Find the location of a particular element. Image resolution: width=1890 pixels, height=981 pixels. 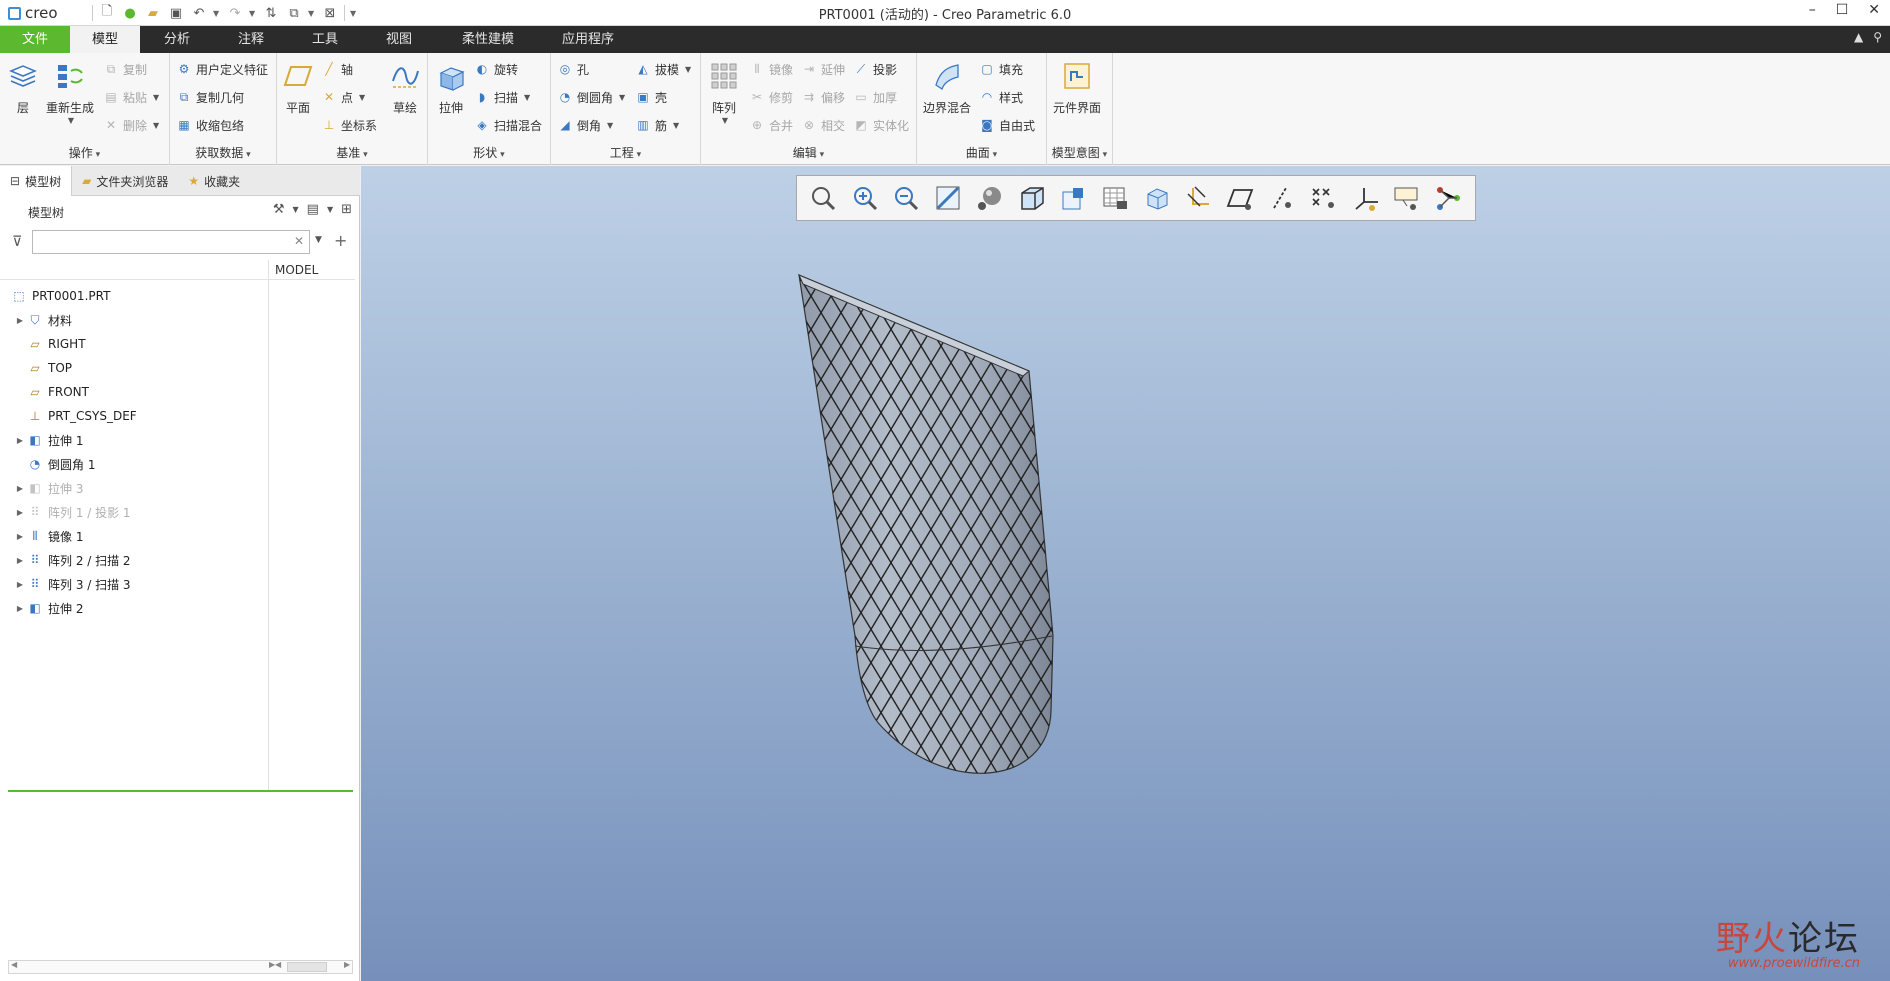

intersect-button: ⊗ 相交 is located at coordinates (823, 125).